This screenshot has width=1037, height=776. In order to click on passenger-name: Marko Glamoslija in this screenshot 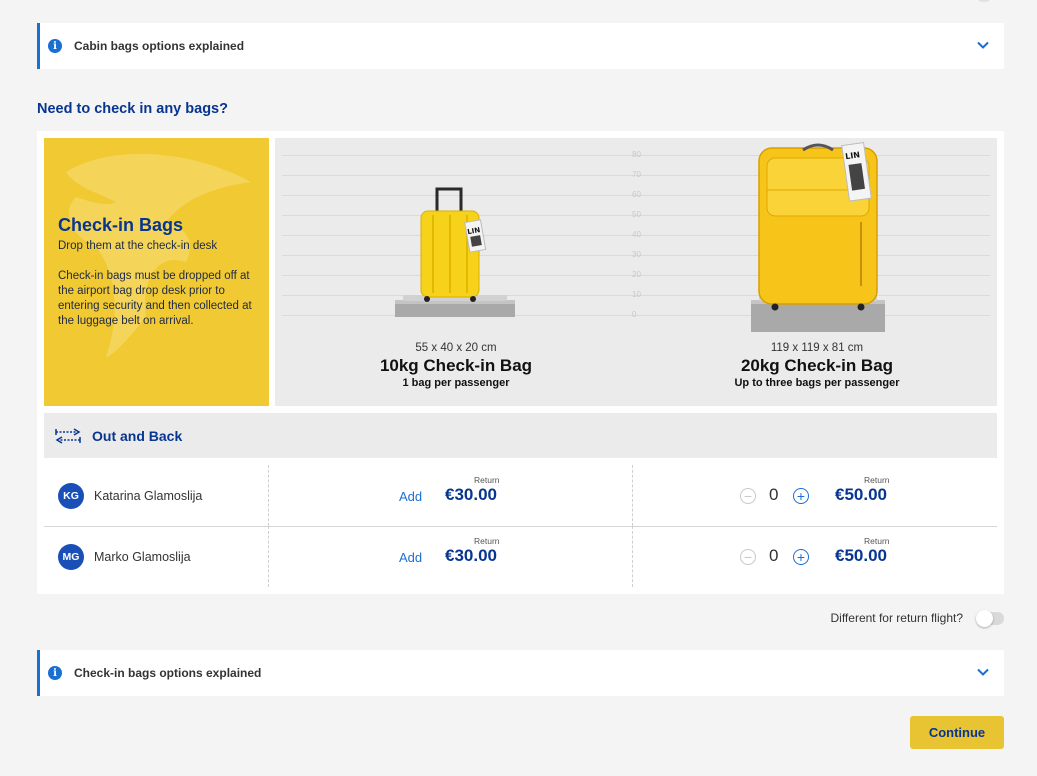, I will do `click(142, 557)`.